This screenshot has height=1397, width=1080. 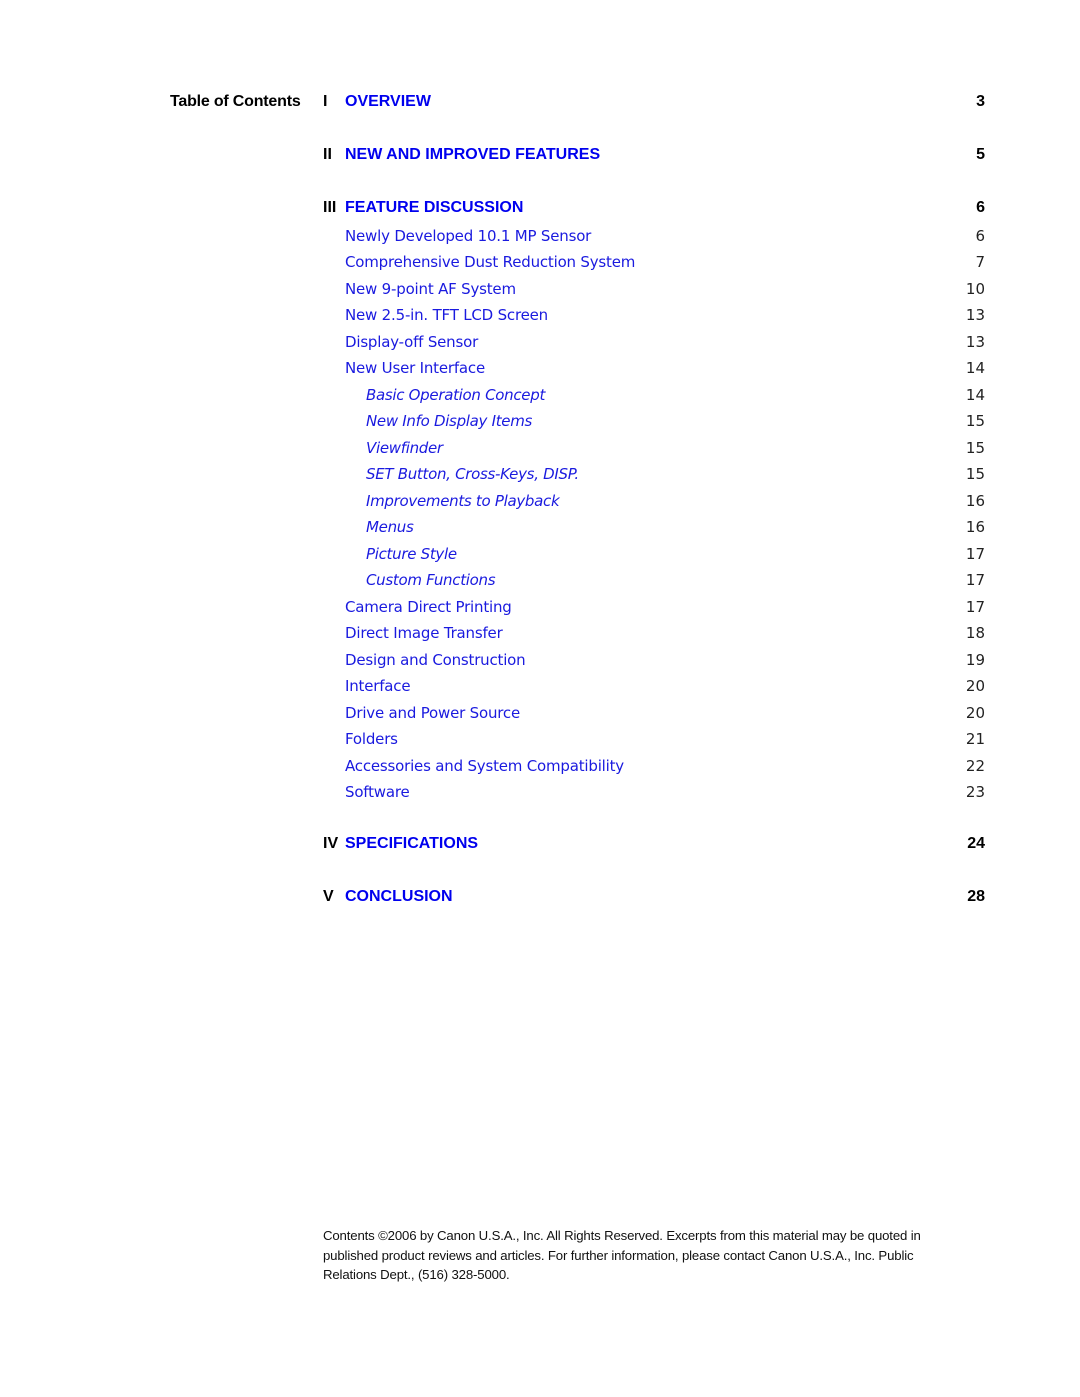 I want to click on section-number: IV, so click(x=331, y=843).